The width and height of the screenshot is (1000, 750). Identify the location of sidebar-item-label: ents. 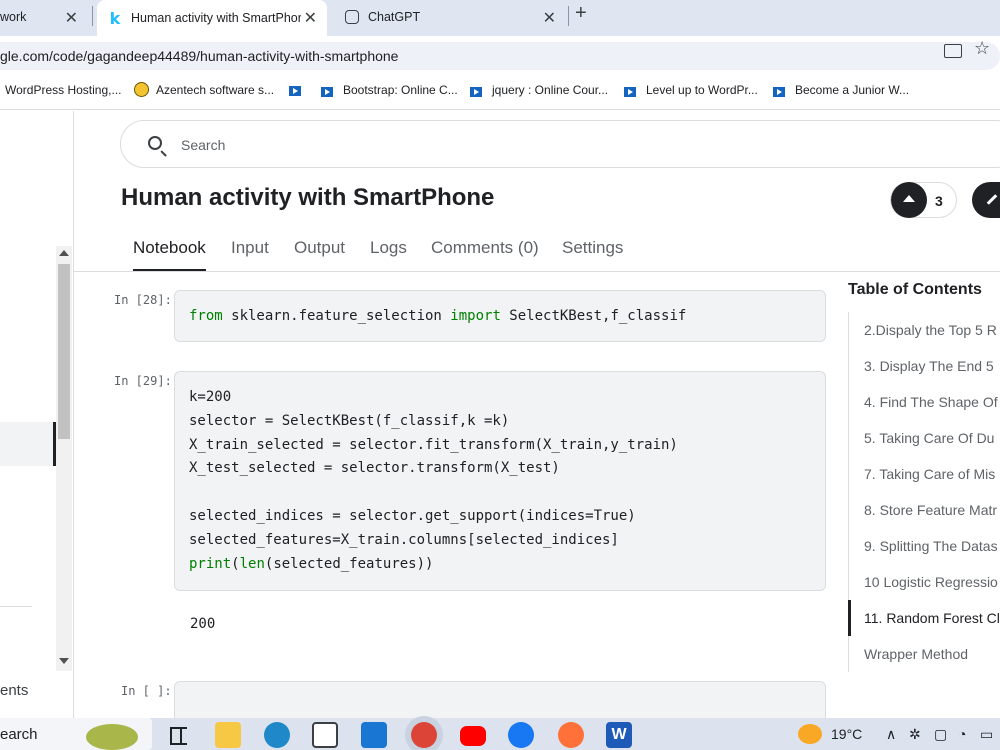
(14, 690).